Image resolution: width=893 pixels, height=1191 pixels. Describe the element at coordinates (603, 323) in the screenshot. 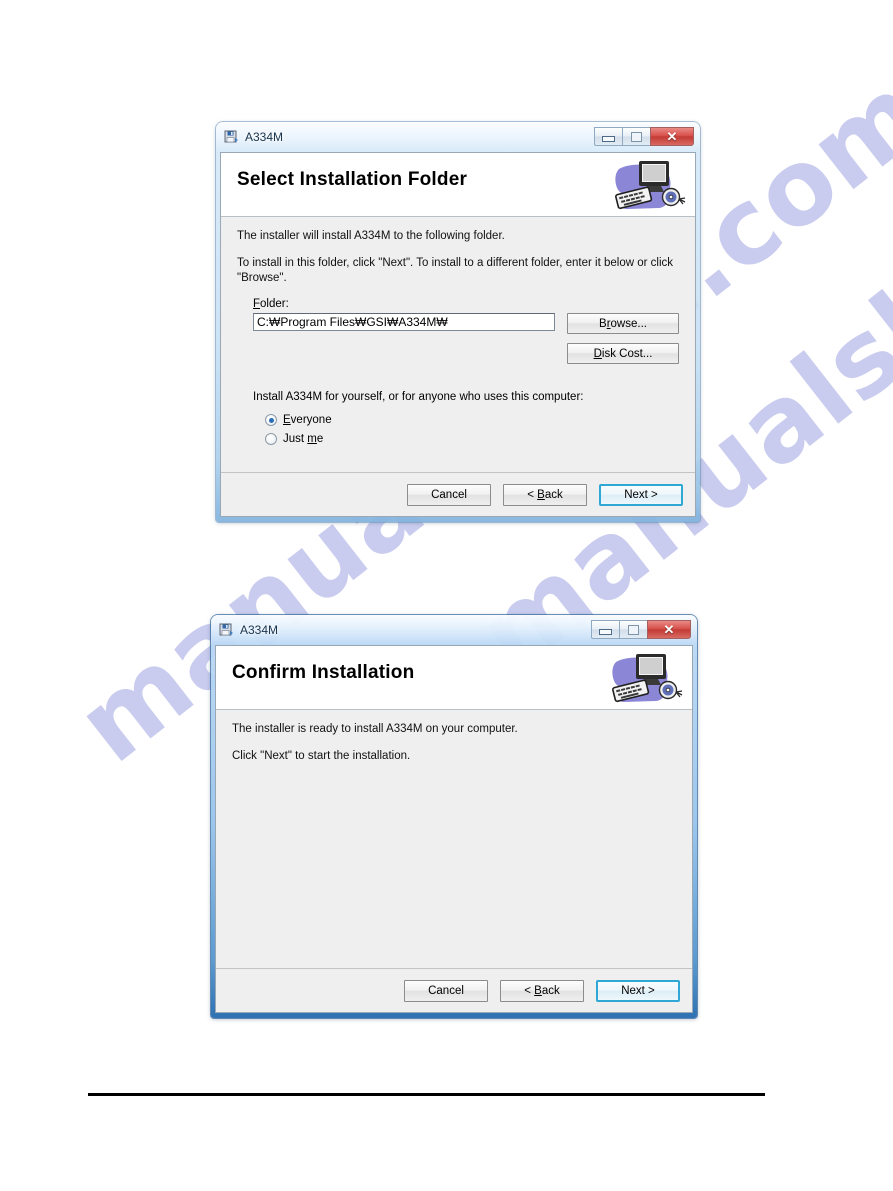

I see `browse-label-pre: B` at that location.